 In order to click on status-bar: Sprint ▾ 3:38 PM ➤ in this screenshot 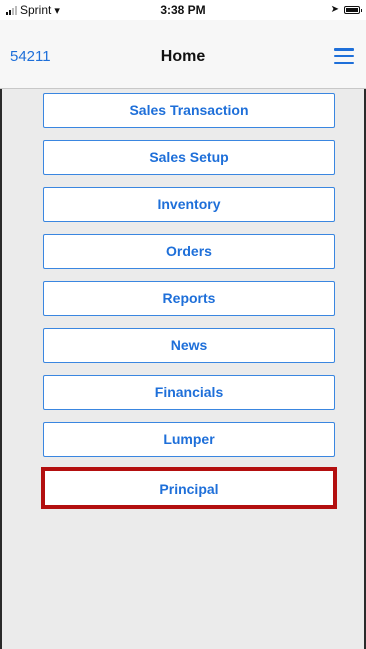, I will do `click(183, 10)`.